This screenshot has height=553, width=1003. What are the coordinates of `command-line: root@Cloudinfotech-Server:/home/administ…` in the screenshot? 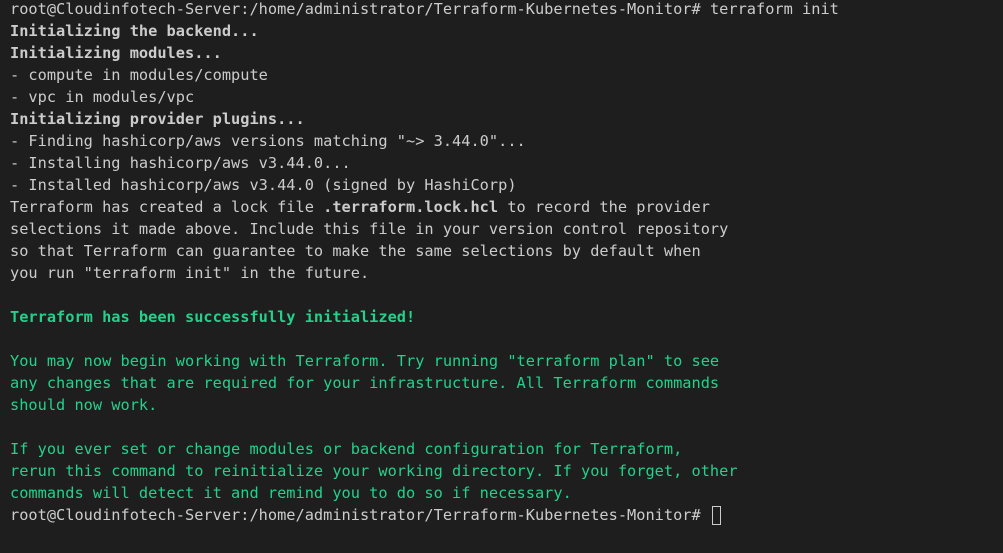 It's located at (424, 10).